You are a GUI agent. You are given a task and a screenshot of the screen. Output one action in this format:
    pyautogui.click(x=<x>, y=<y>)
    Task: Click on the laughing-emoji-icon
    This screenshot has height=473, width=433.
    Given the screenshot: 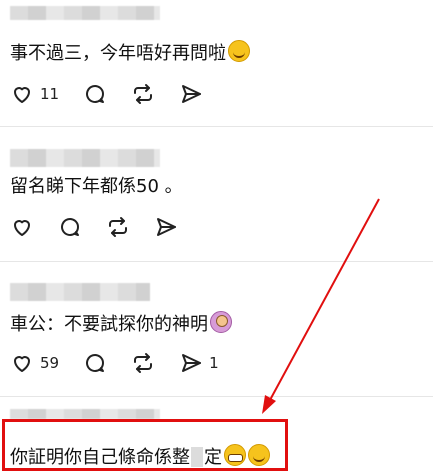 What is the action you would take?
    pyautogui.click(x=239, y=51)
    